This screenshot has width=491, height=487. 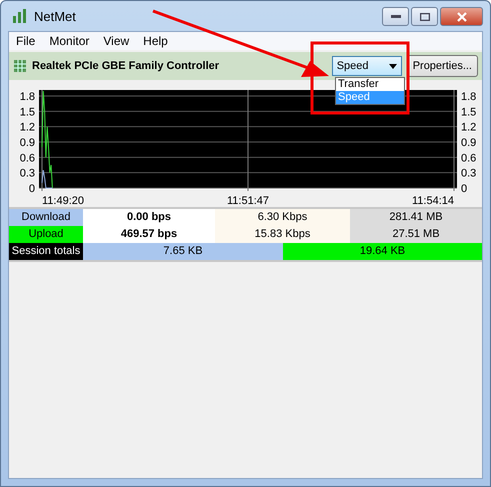 I want to click on average-rate: 6.30 Kbps, so click(x=282, y=217).